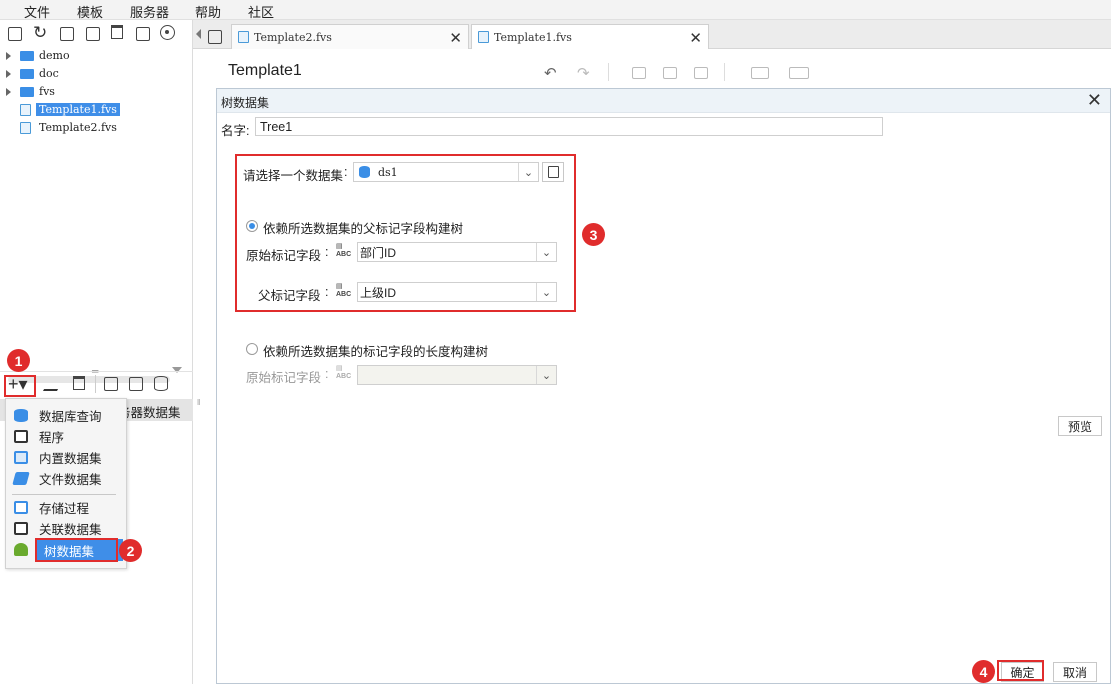  I want to click on badge-step-4: 4, so click(983, 671).